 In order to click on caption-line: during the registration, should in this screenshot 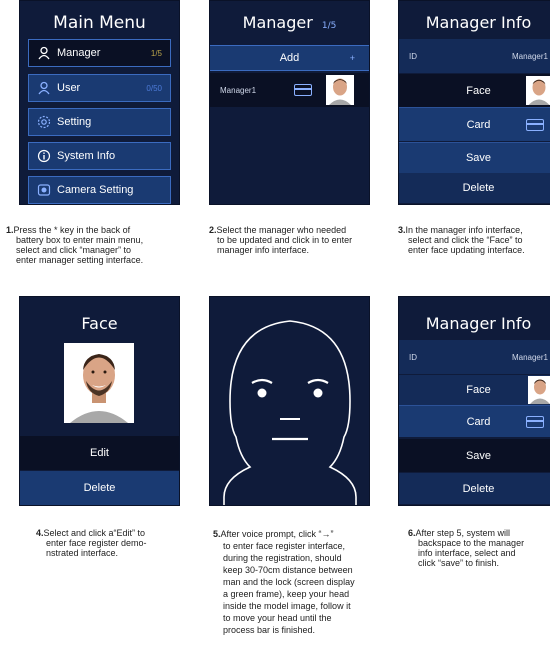, I will do `click(282, 558)`.